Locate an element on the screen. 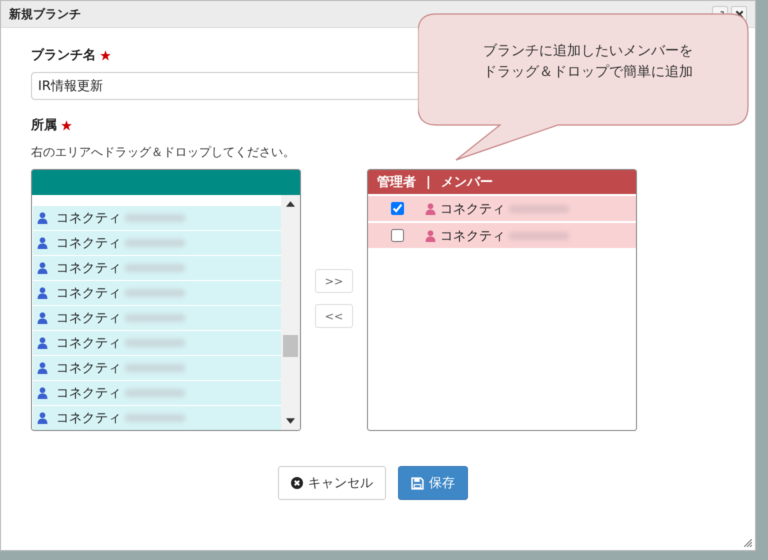 Image resolution: width=768 pixels, height=560 pixels. field-label: 所属 is located at coordinates (44, 125).